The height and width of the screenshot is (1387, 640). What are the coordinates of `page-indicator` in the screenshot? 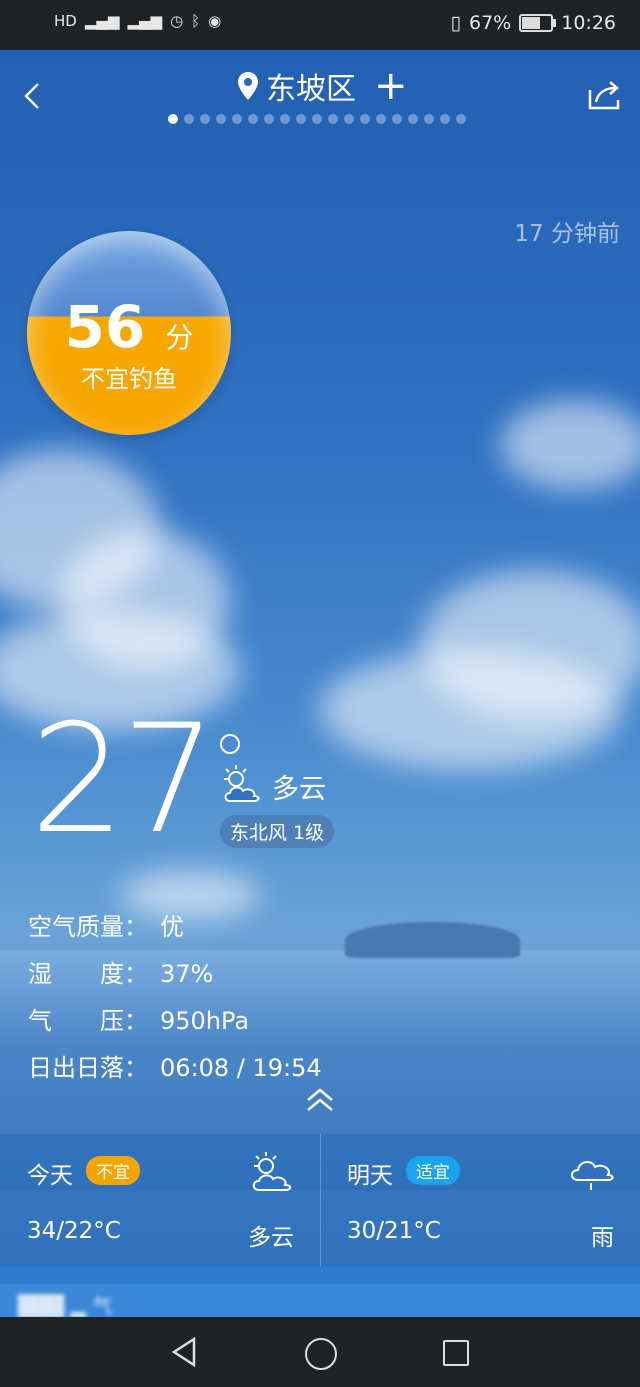 It's located at (317, 119).